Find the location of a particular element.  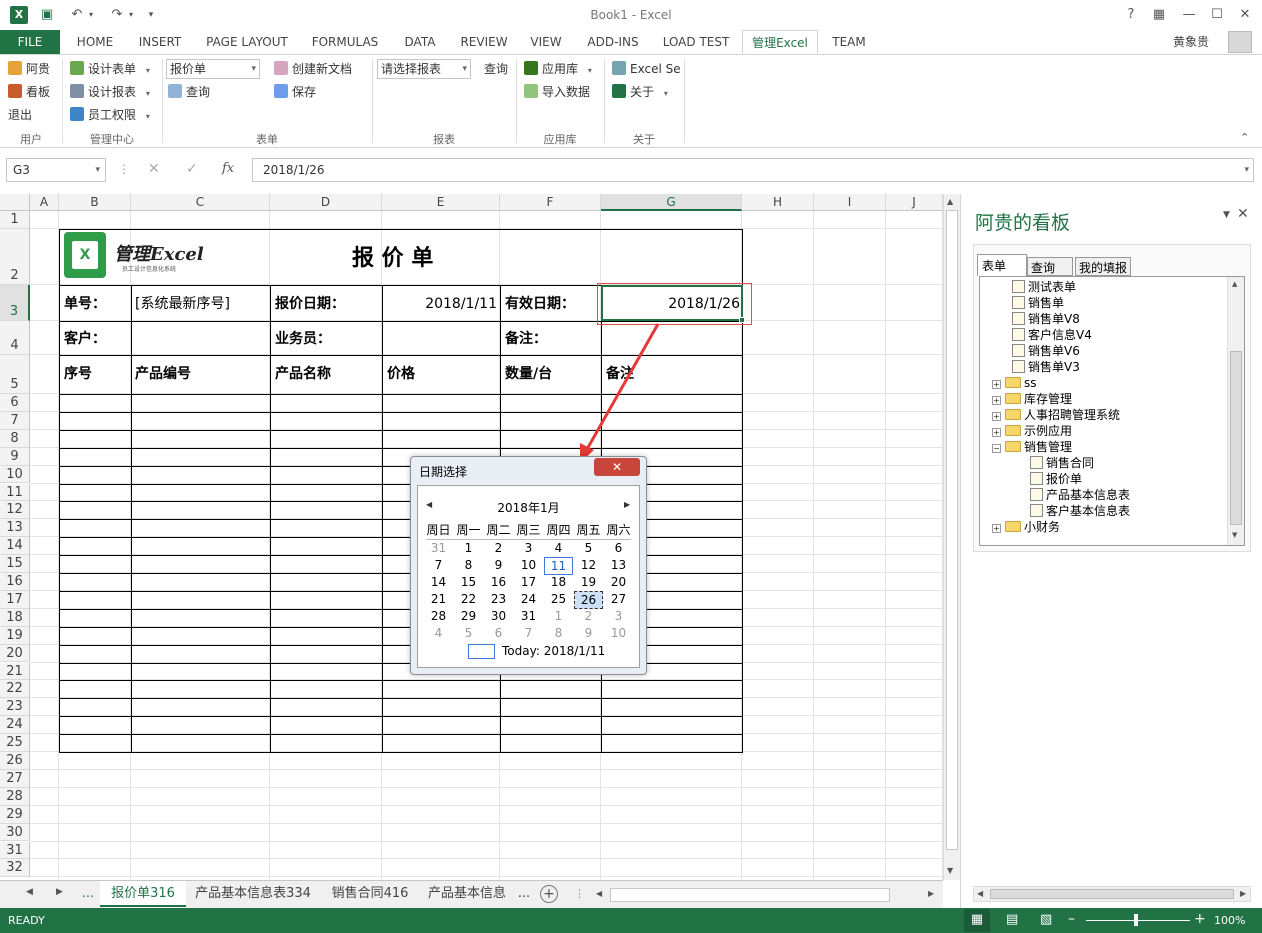

import-data-button: 导入数据 is located at coordinates (557, 92).